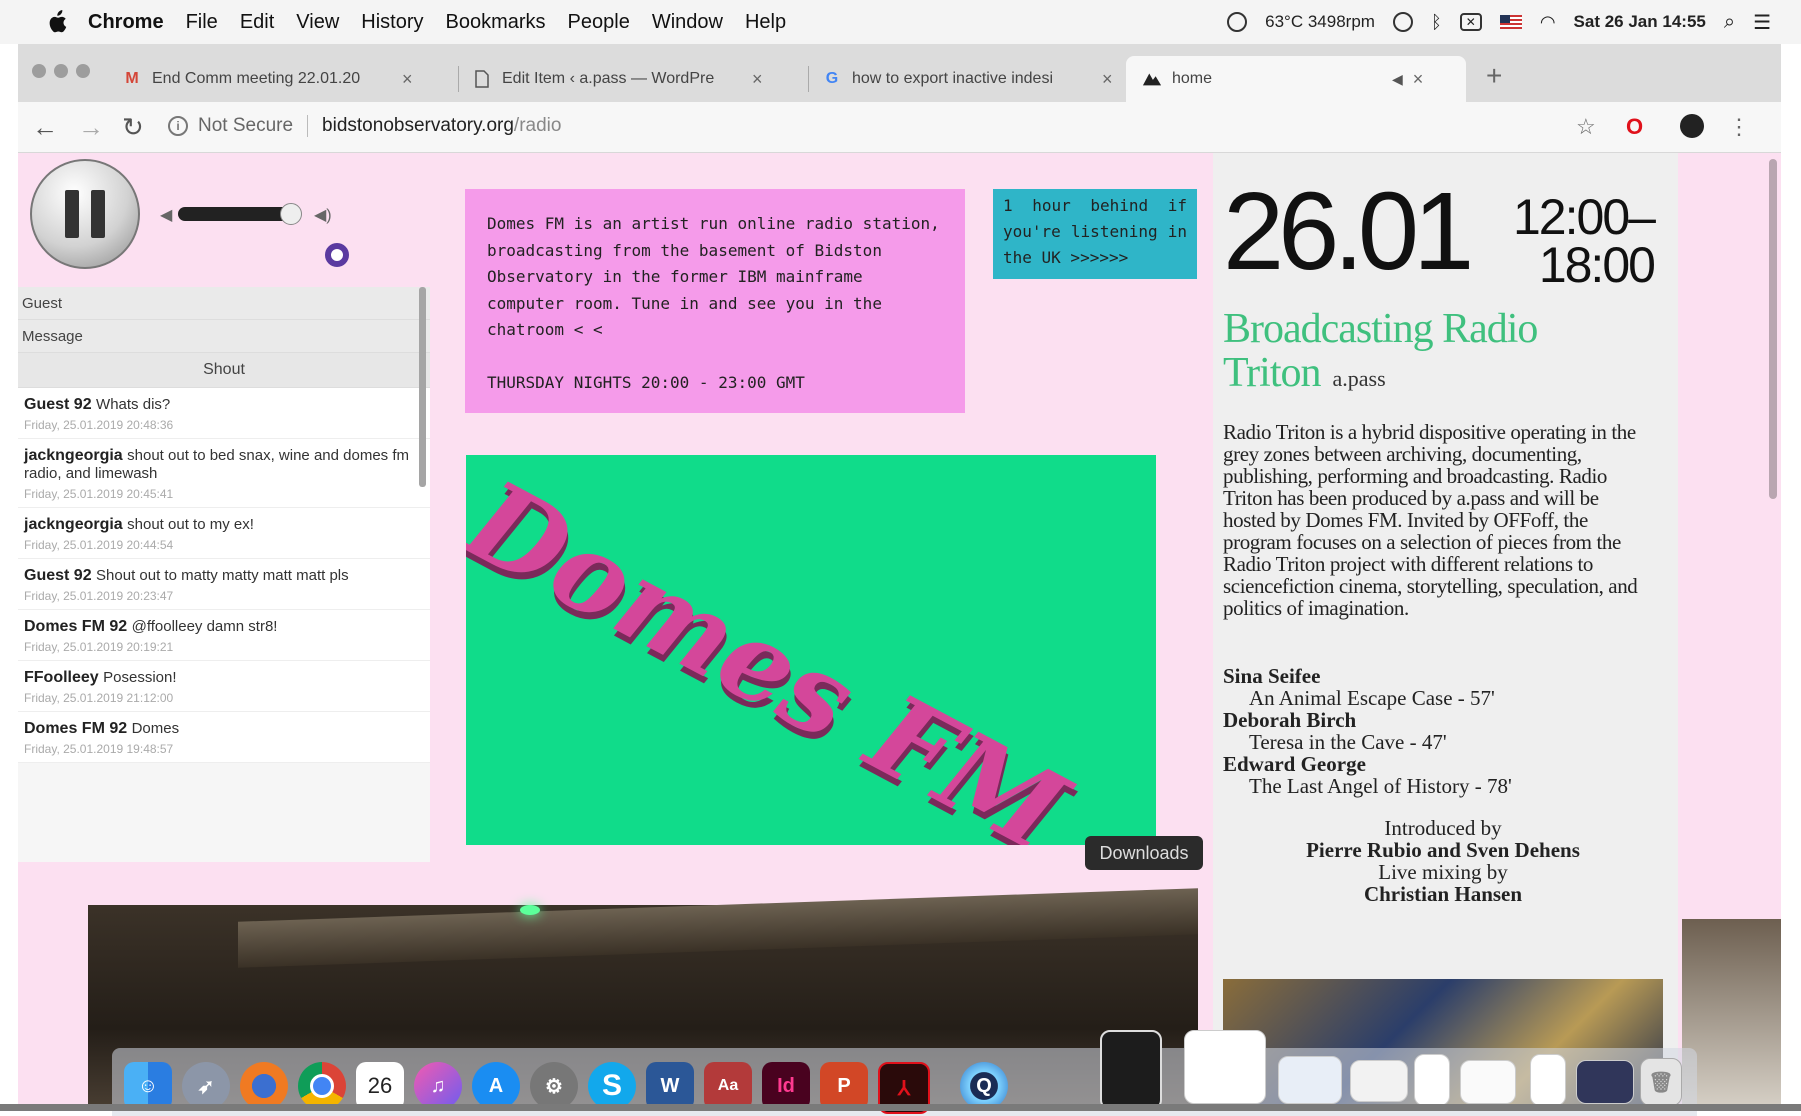 This screenshot has height=1116, width=1801. I want to click on quicktime-icon: Q, so click(984, 1086).